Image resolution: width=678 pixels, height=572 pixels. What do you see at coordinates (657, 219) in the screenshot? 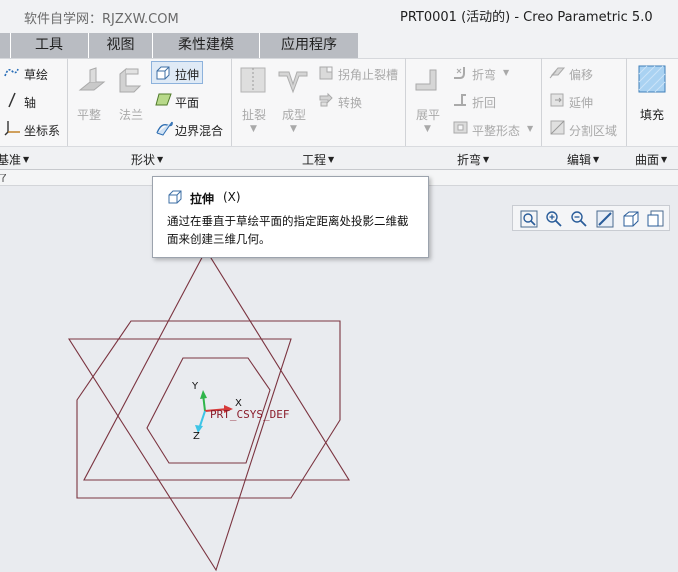
I see `saved-views-icon` at bounding box center [657, 219].